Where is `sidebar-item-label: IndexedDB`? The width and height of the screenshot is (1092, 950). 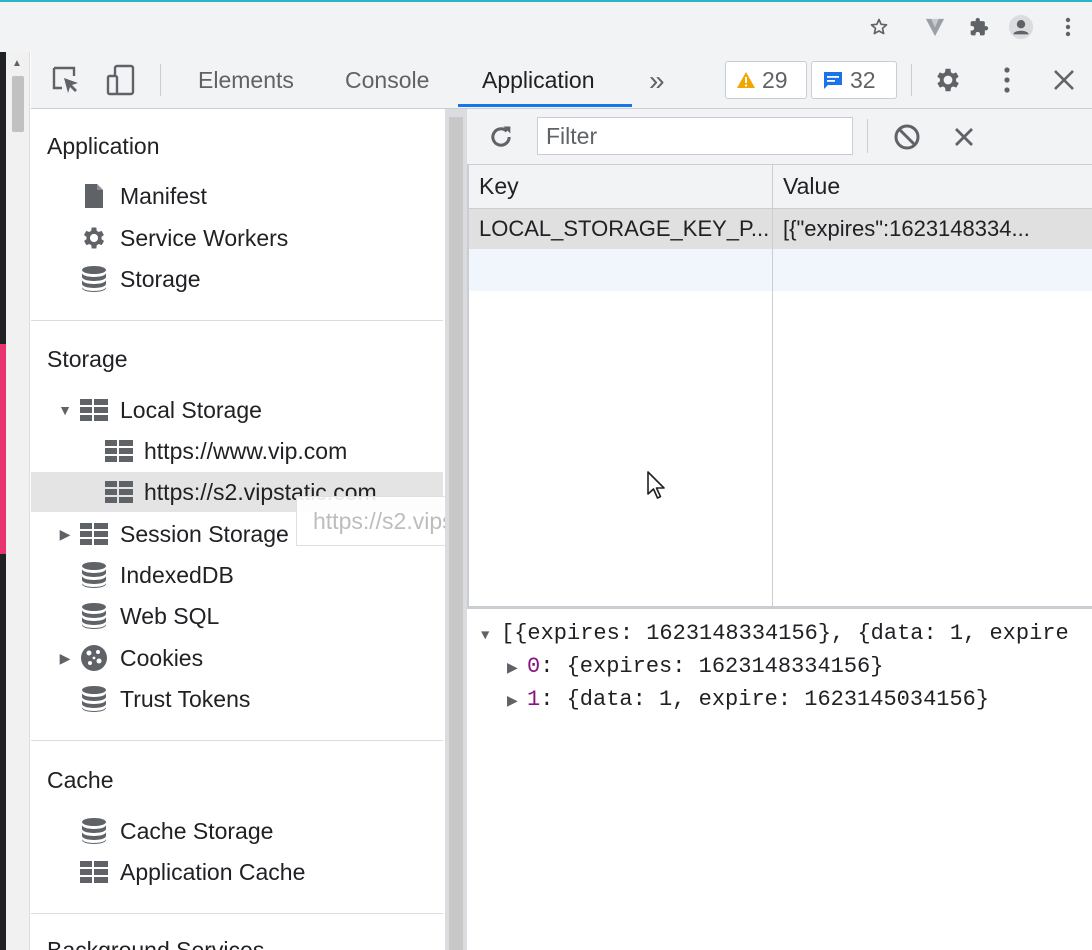
sidebar-item-label: IndexedDB is located at coordinates (177, 574).